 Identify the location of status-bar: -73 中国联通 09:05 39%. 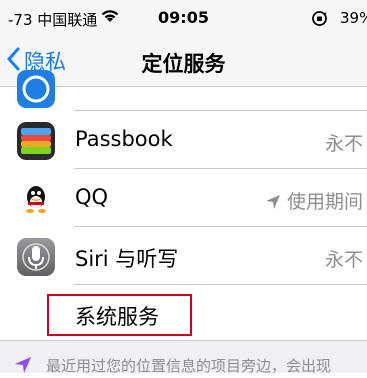
(183, 18).